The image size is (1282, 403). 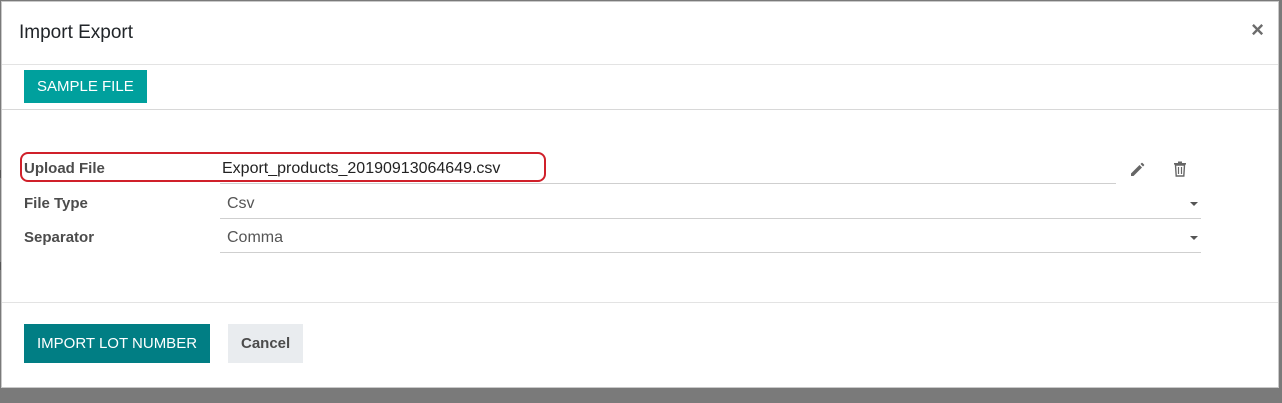 What do you see at coordinates (1257, 30) in the screenshot?
I see `close-button: ×` at bounding box center [1257, 30].